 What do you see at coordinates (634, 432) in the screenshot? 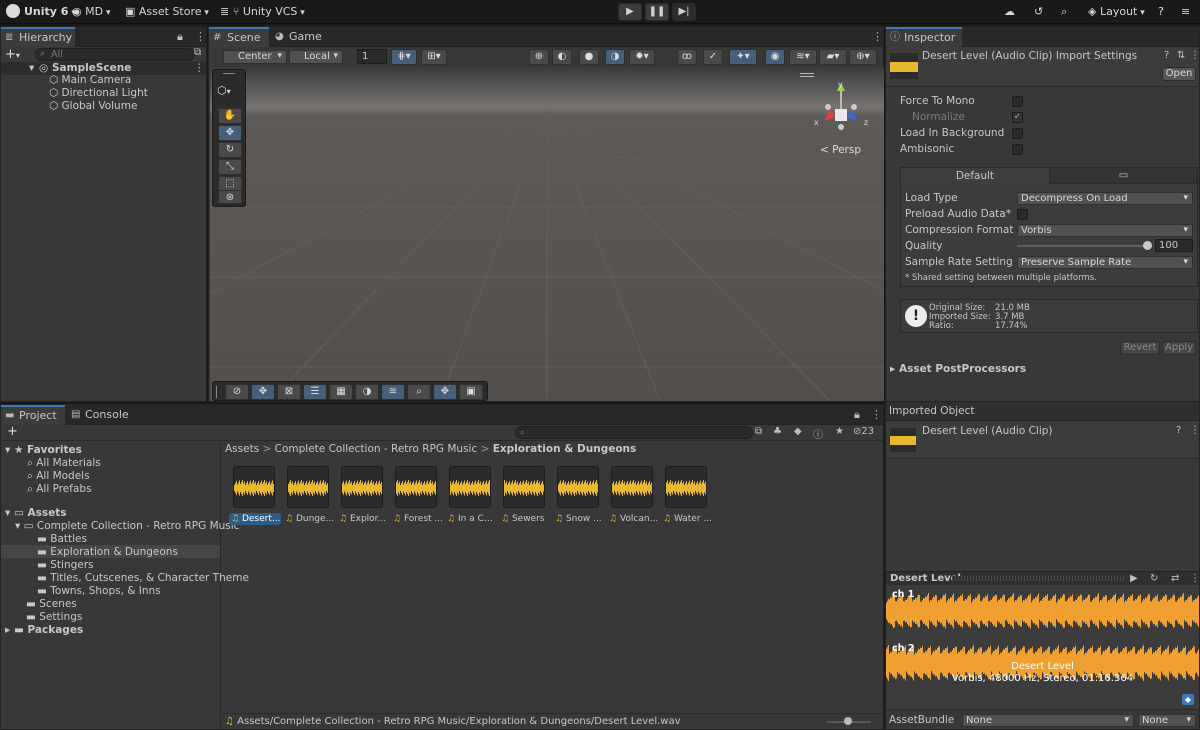
I see `project-search-input: ⌕` at bounding box center [634, 432].